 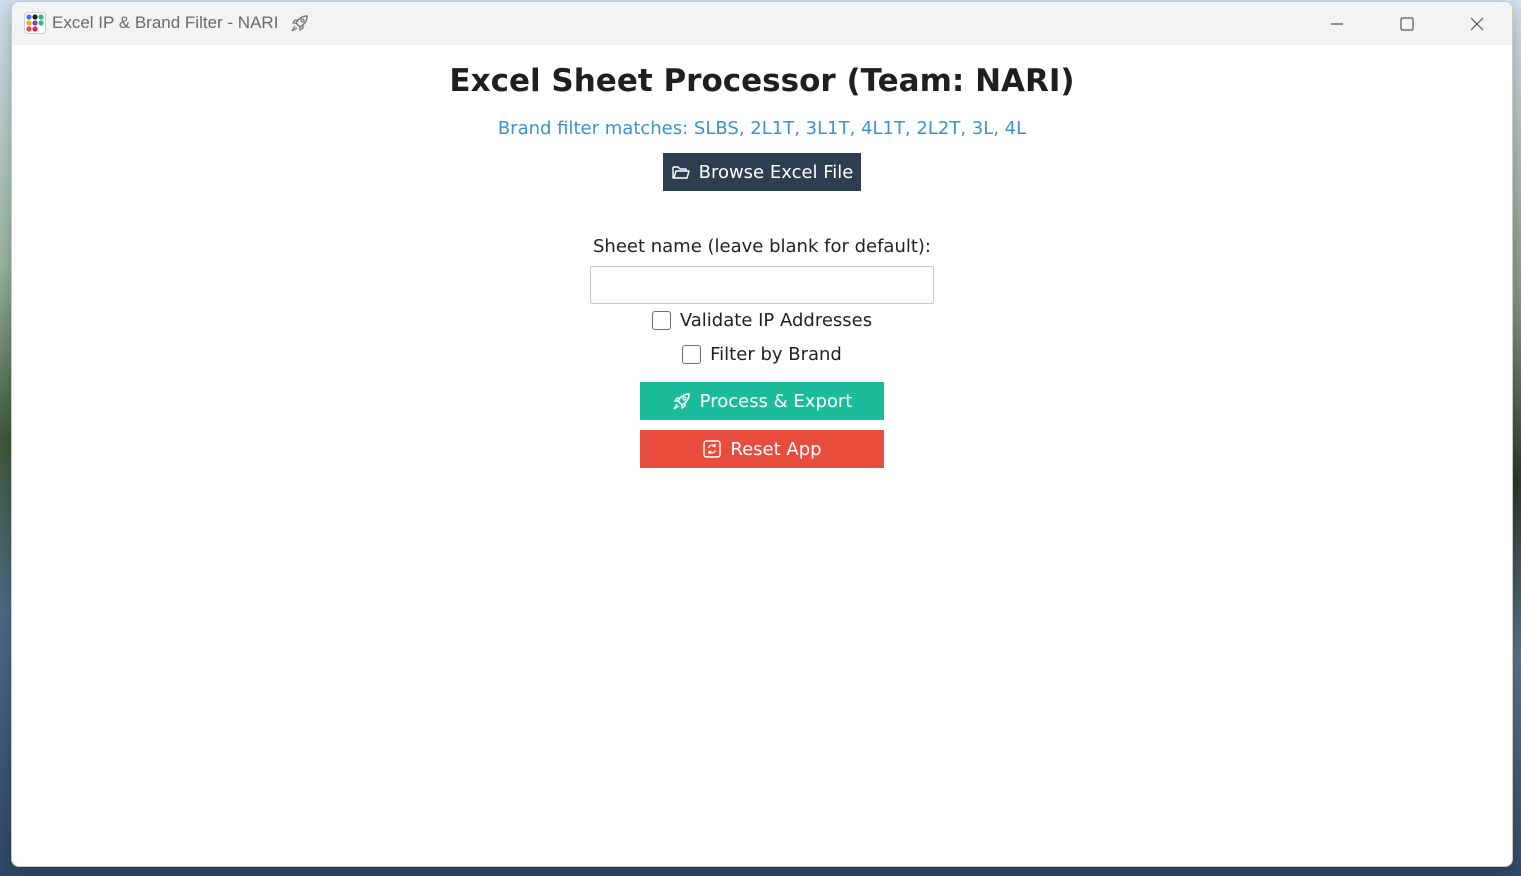 I want to click on browse-excel-label: Browse Excel File, so click(x=776, y=172).